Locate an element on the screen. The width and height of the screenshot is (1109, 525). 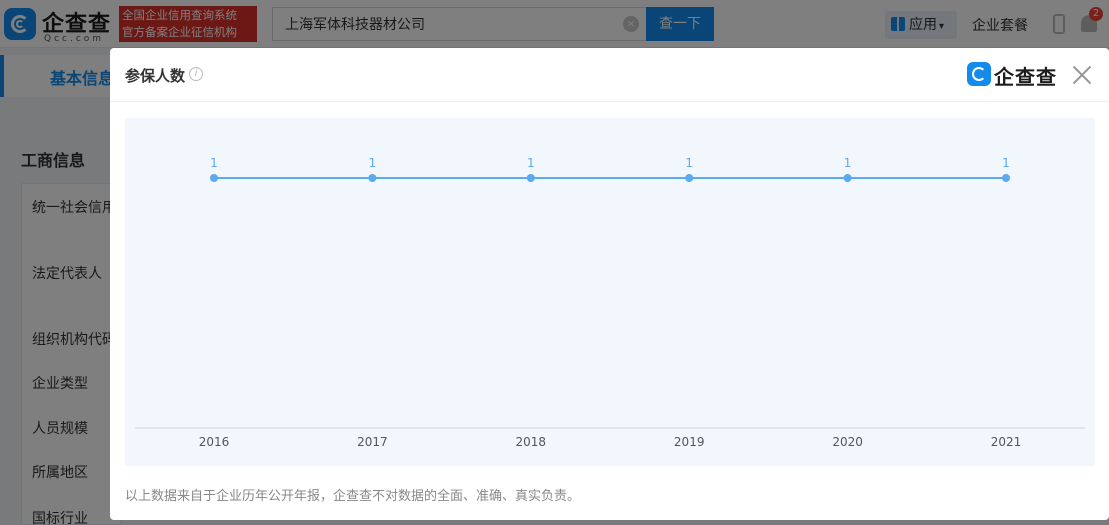
modal-header: 参保人数 i 企查查 is located at coordinates (609, 75).